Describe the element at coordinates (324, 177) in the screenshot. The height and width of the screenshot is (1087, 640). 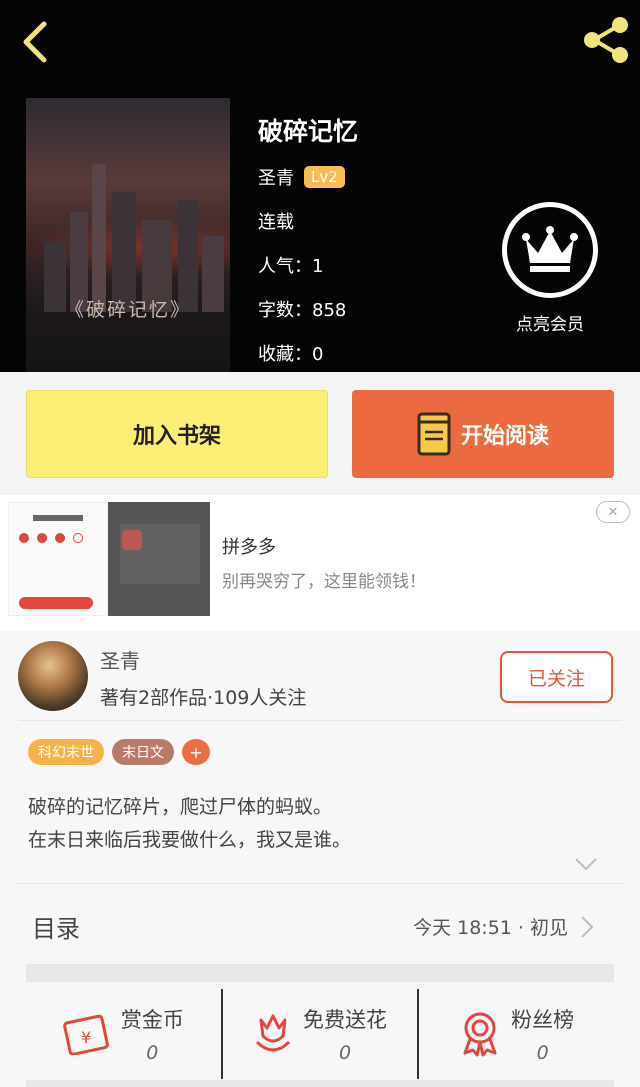
I see `level-badge: Lv2` at that location.